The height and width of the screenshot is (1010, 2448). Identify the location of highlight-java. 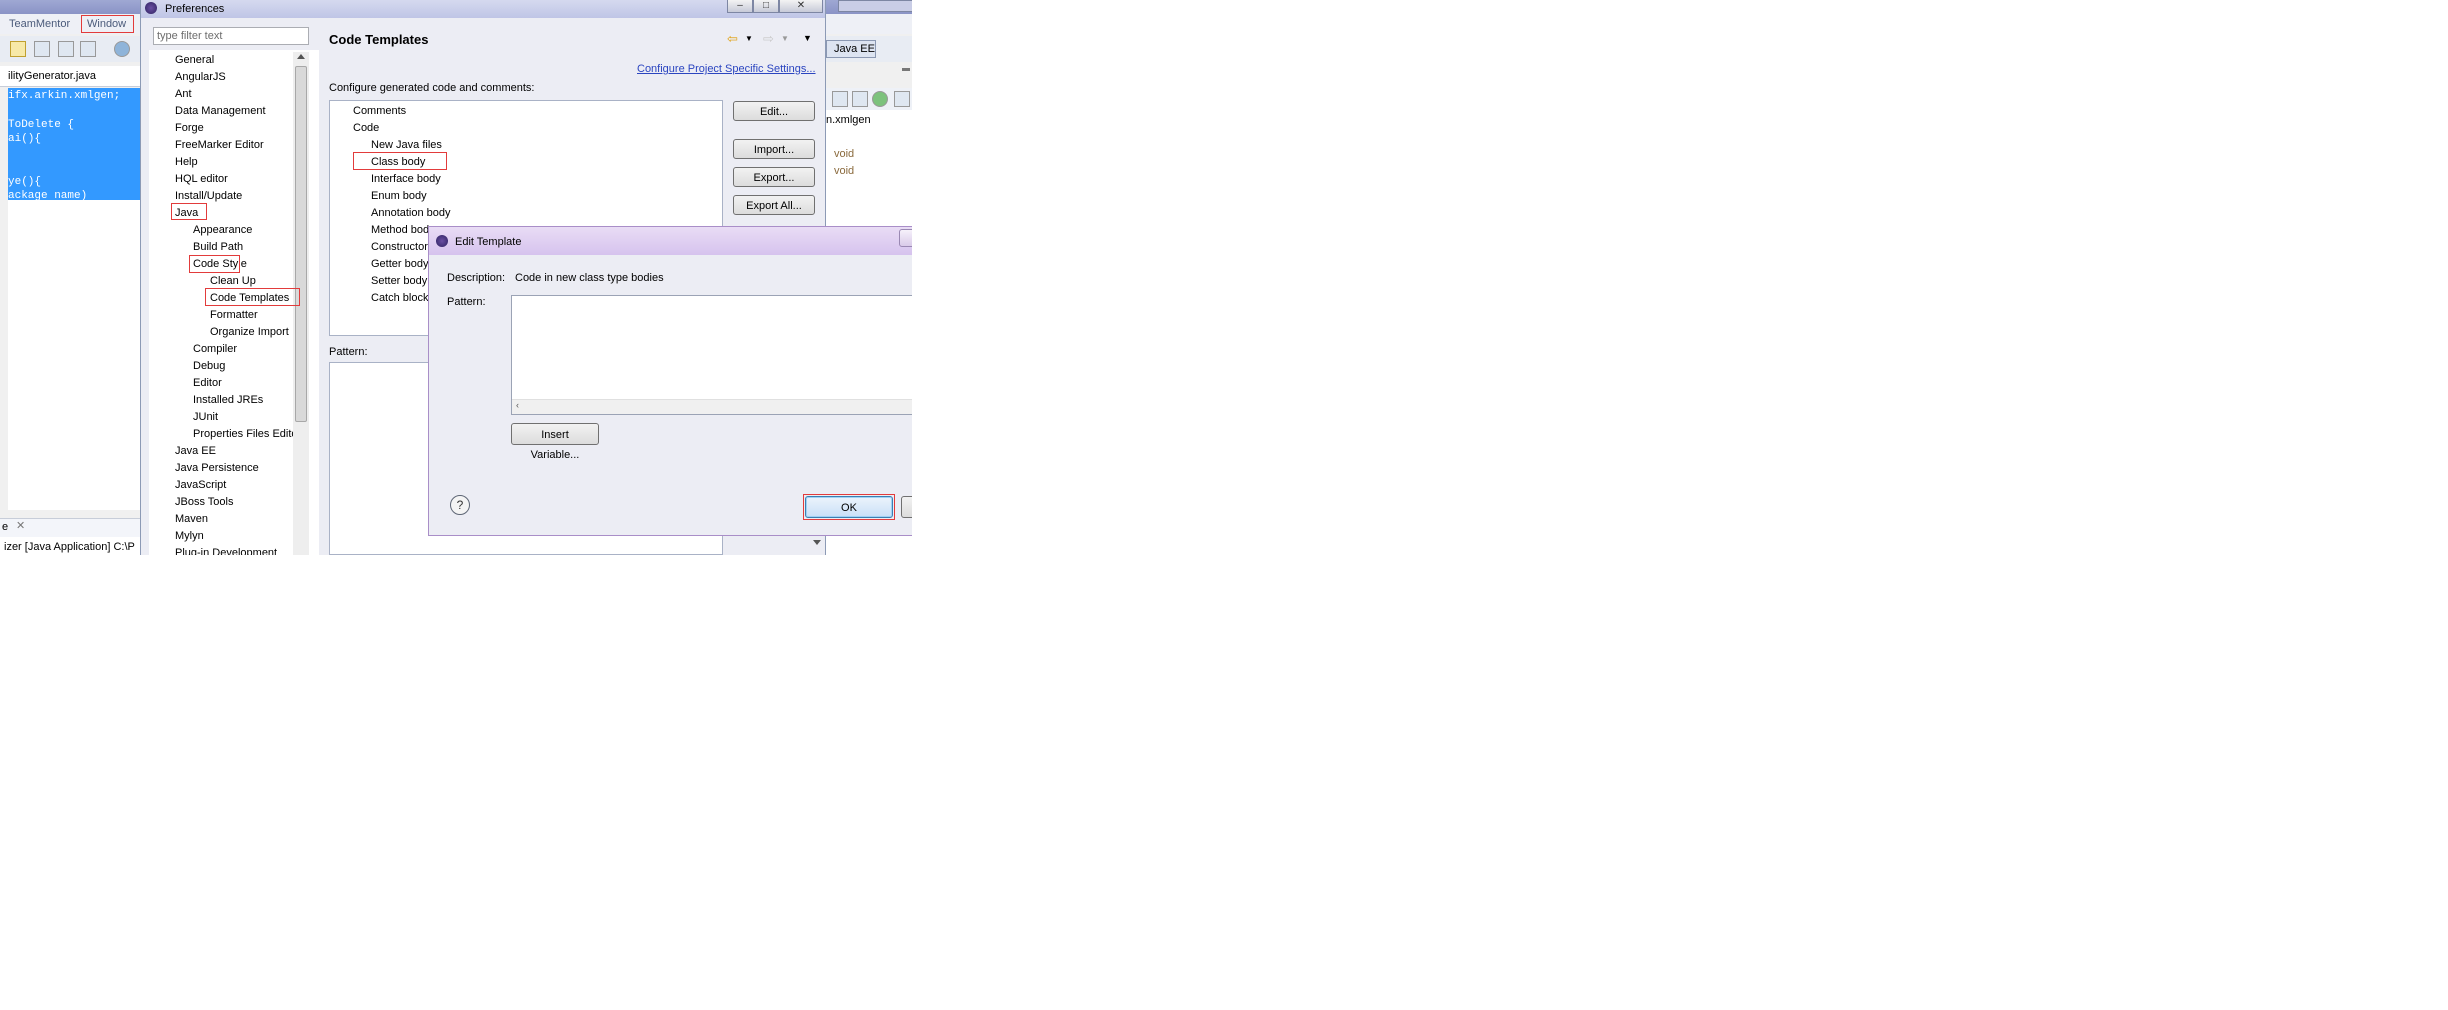
(189, 211).